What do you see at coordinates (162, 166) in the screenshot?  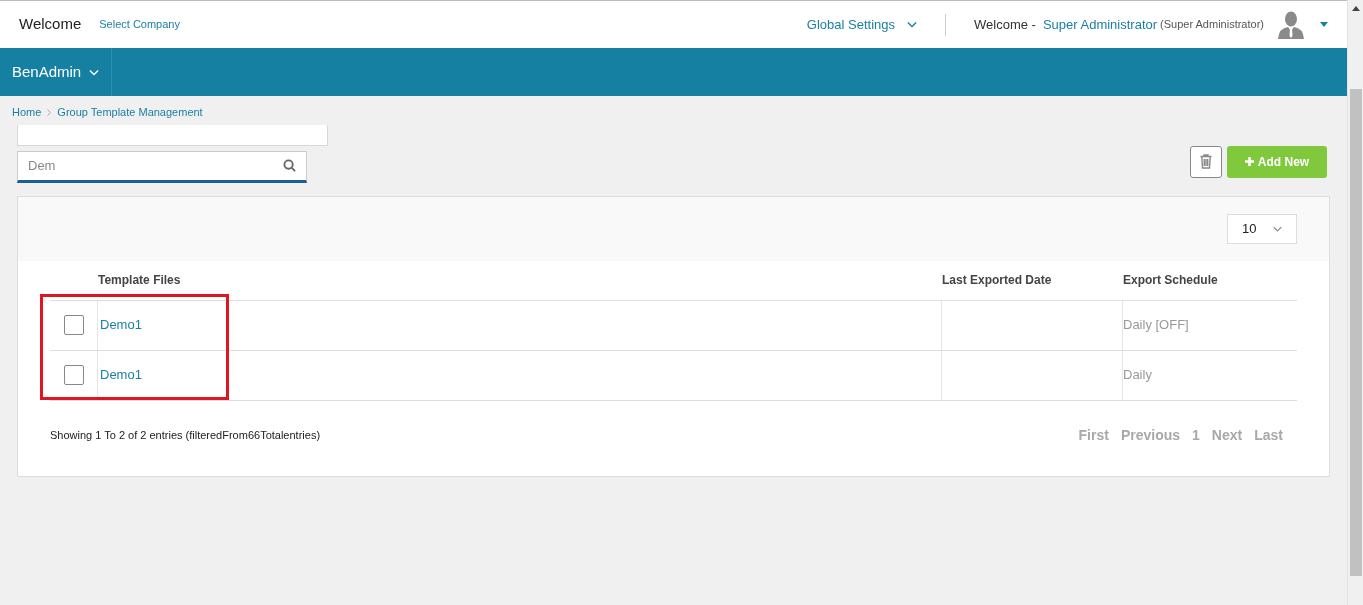 I see `search-field: Dem` at bounding box center [162, 166].